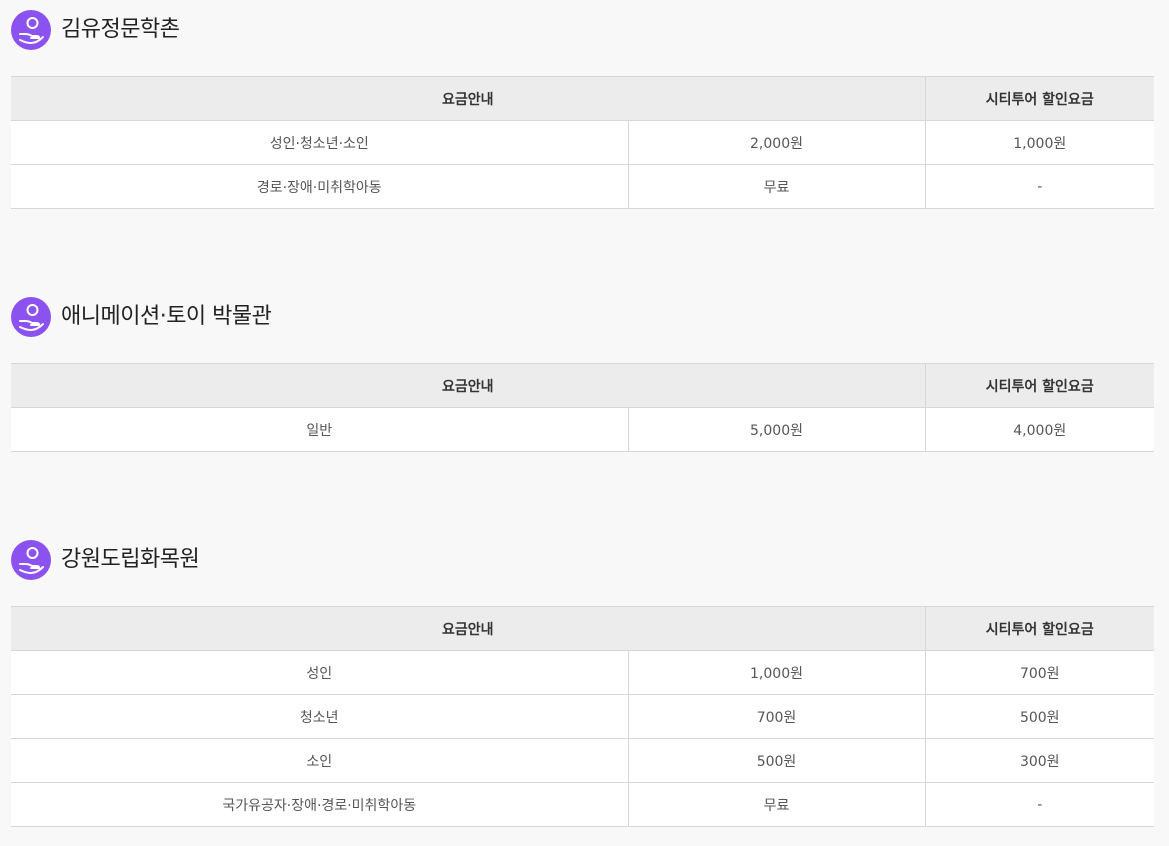  Describe the element at coordinates (166, 316) in the screenshot. I see `section-title: 애니메이션·토이 박물관` at that location.